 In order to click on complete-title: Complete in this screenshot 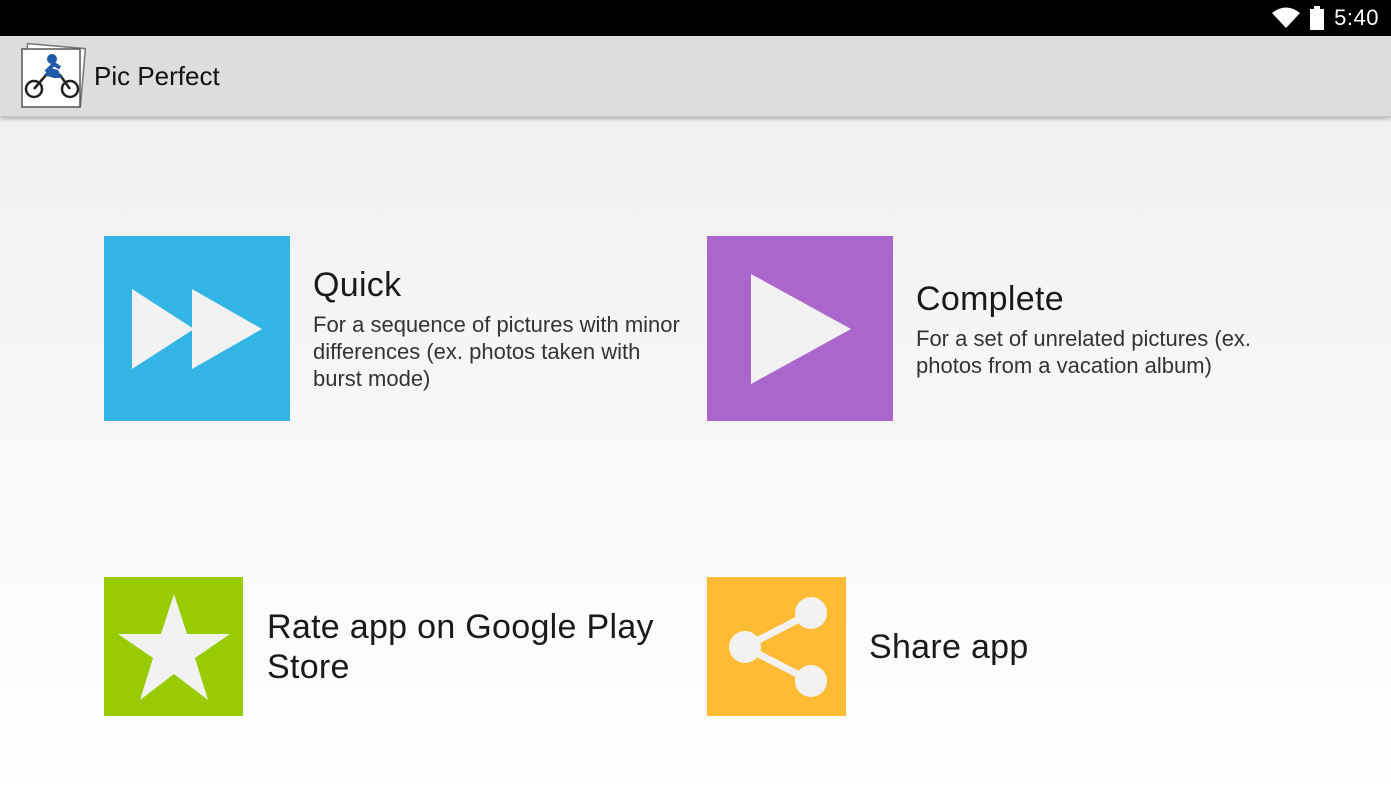, I will do `click(990, 299)`.